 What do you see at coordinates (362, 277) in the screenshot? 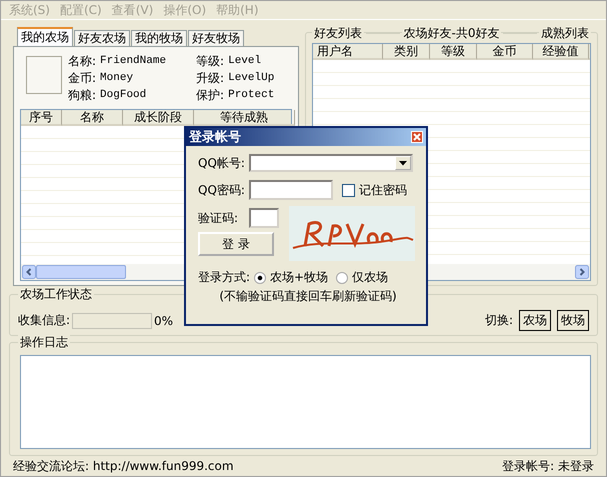
I see `mode-radio: 仅农场` at bounding box center [362, 277].